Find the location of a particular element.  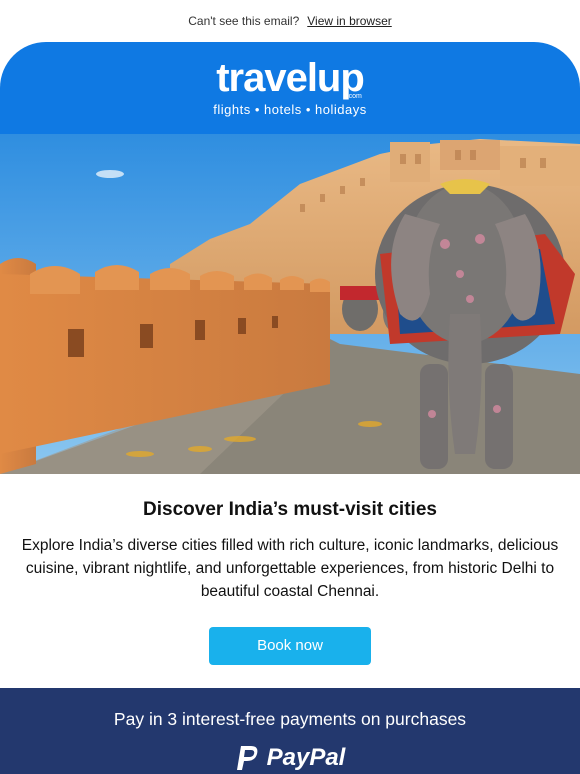

preheader: Can't see this email? View in browser is located at coordinates (290, 21).